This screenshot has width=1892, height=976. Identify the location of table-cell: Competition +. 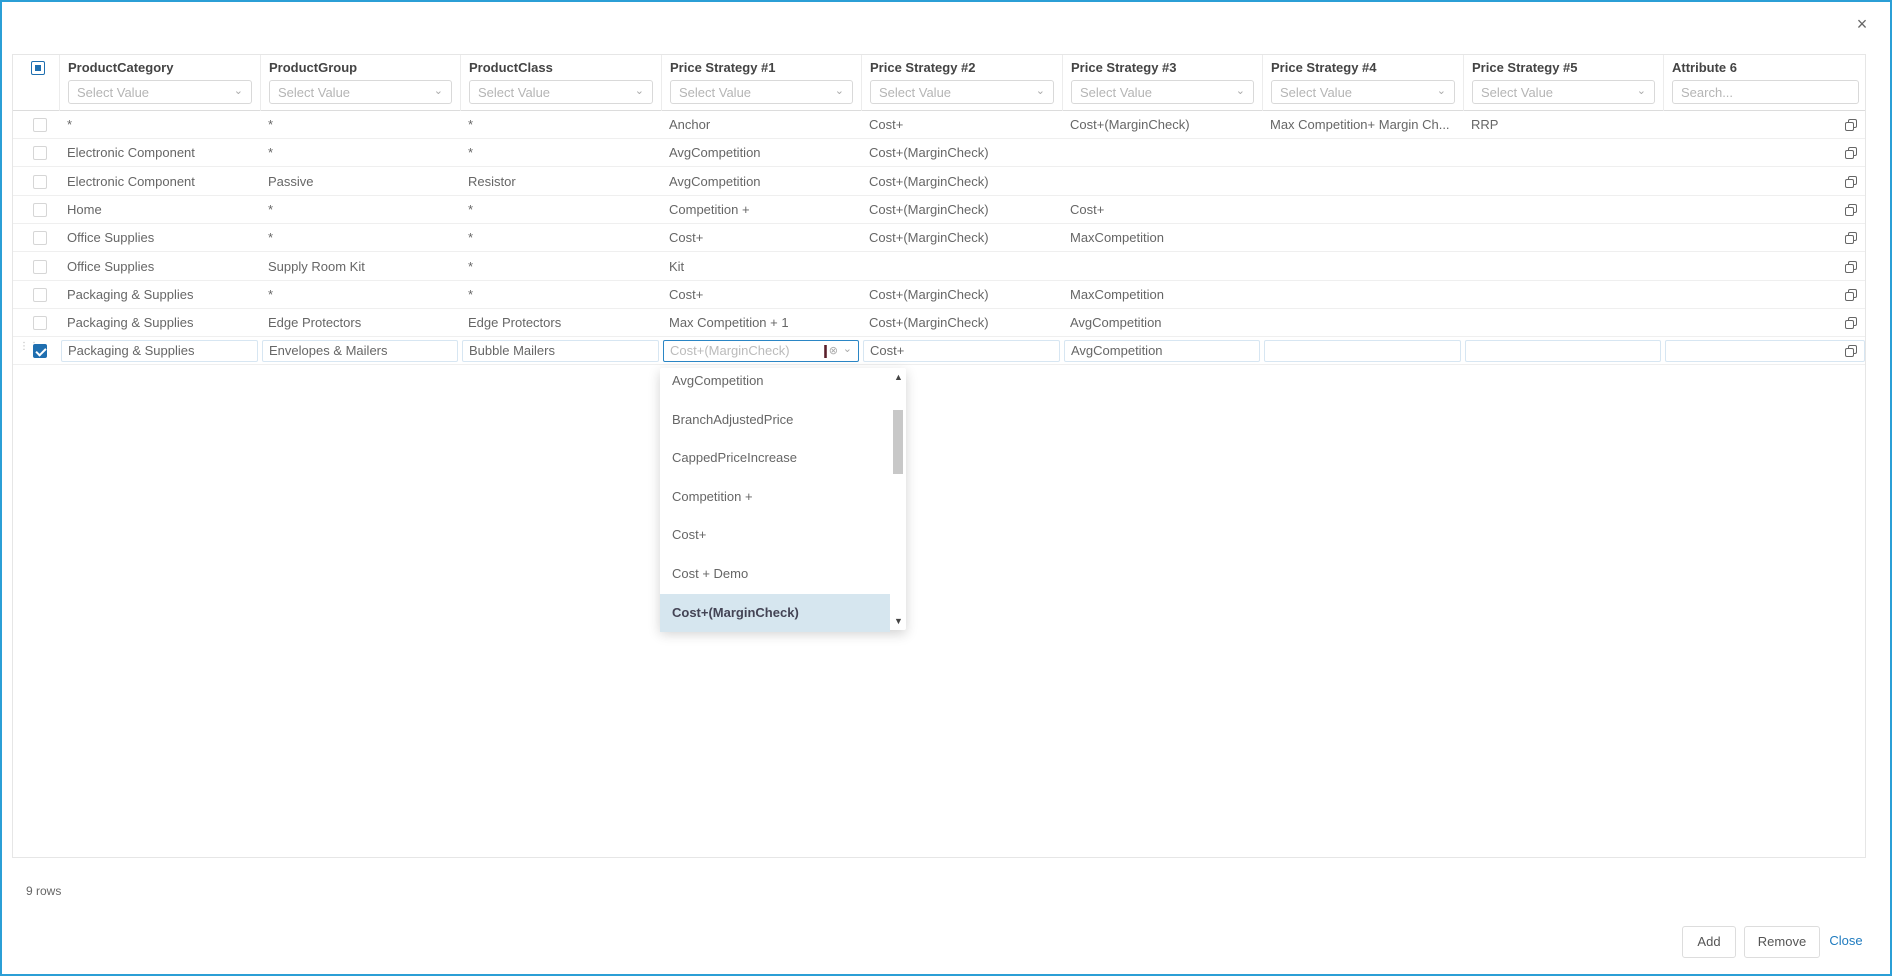
(761, 210).